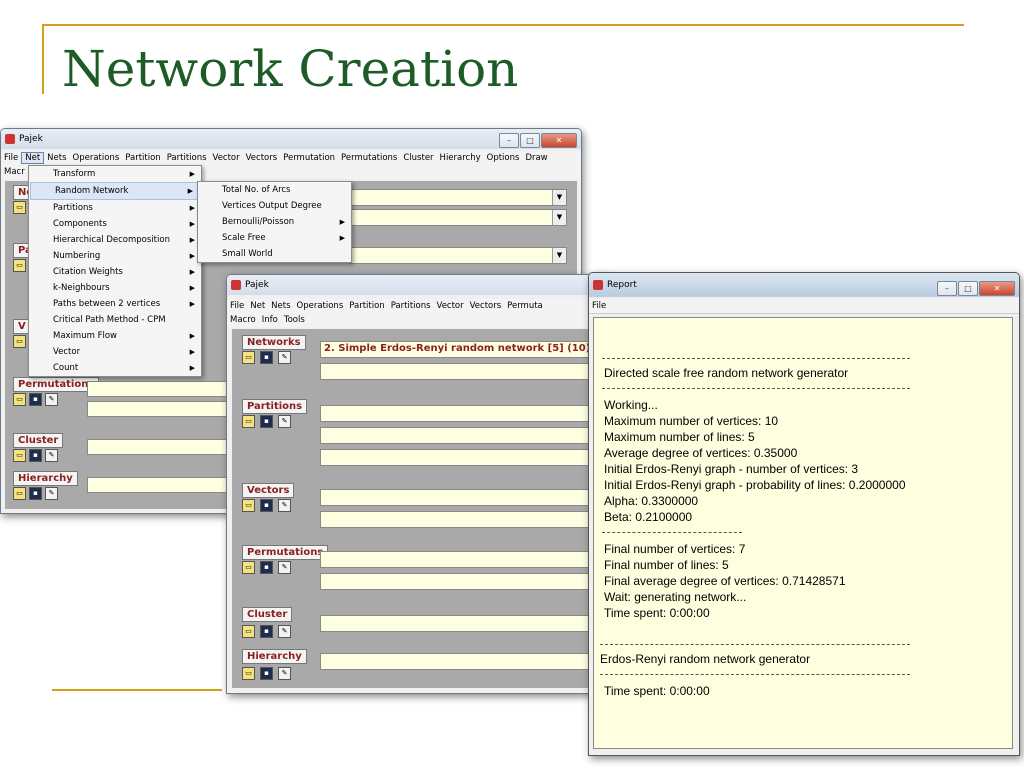 Image resolution: width=1024 pixels, height=768 pixels. I want to click on submenu-item-total-arcs: Total No. of Arcs, so click(274, 190).